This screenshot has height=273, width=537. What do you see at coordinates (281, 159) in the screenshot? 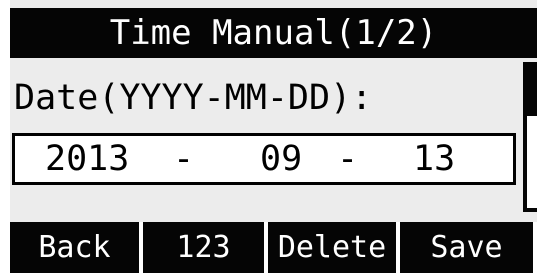
I see `date-month-segment: 09` at bounding box center [281, 159].